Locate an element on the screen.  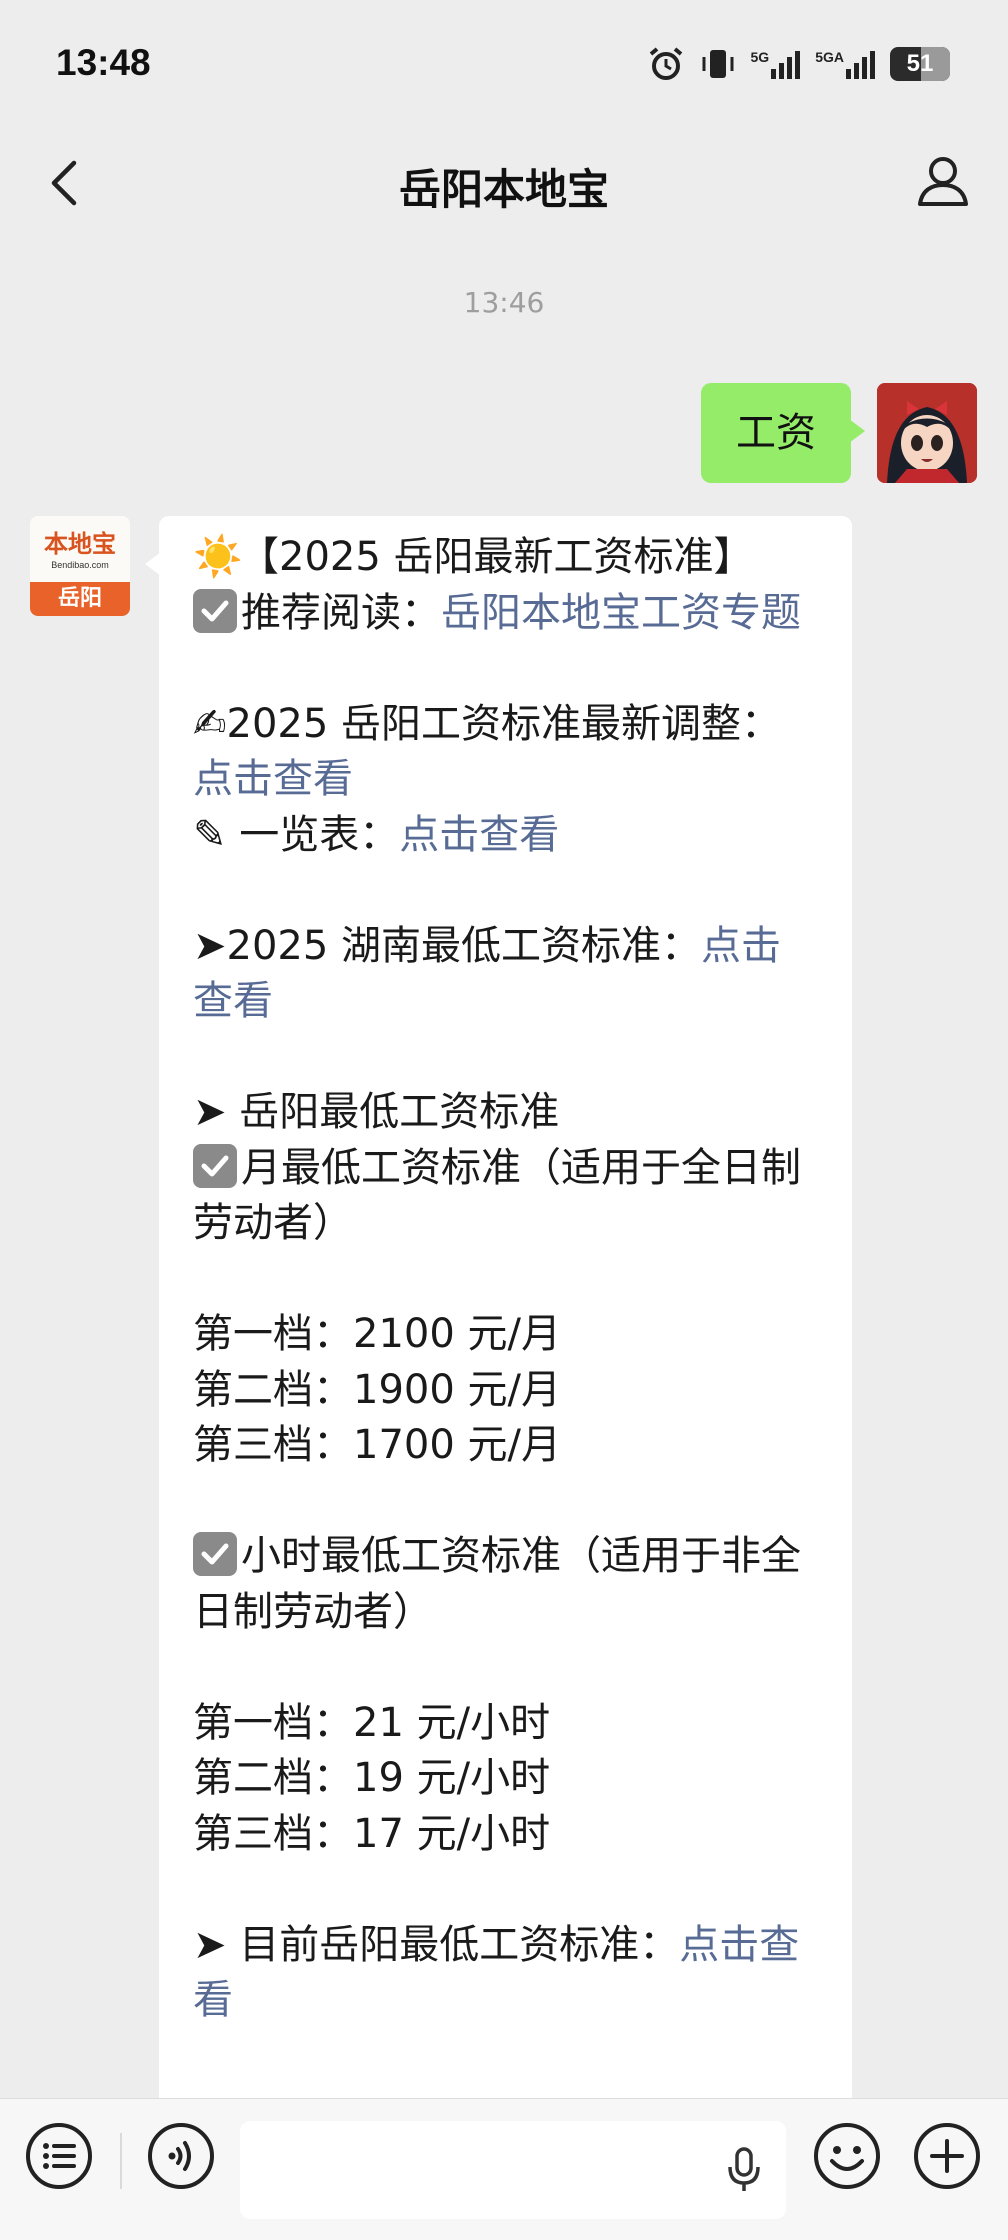
hourly-tier: 第一档：21 元/小时 is located at coordinates (372, 1722).